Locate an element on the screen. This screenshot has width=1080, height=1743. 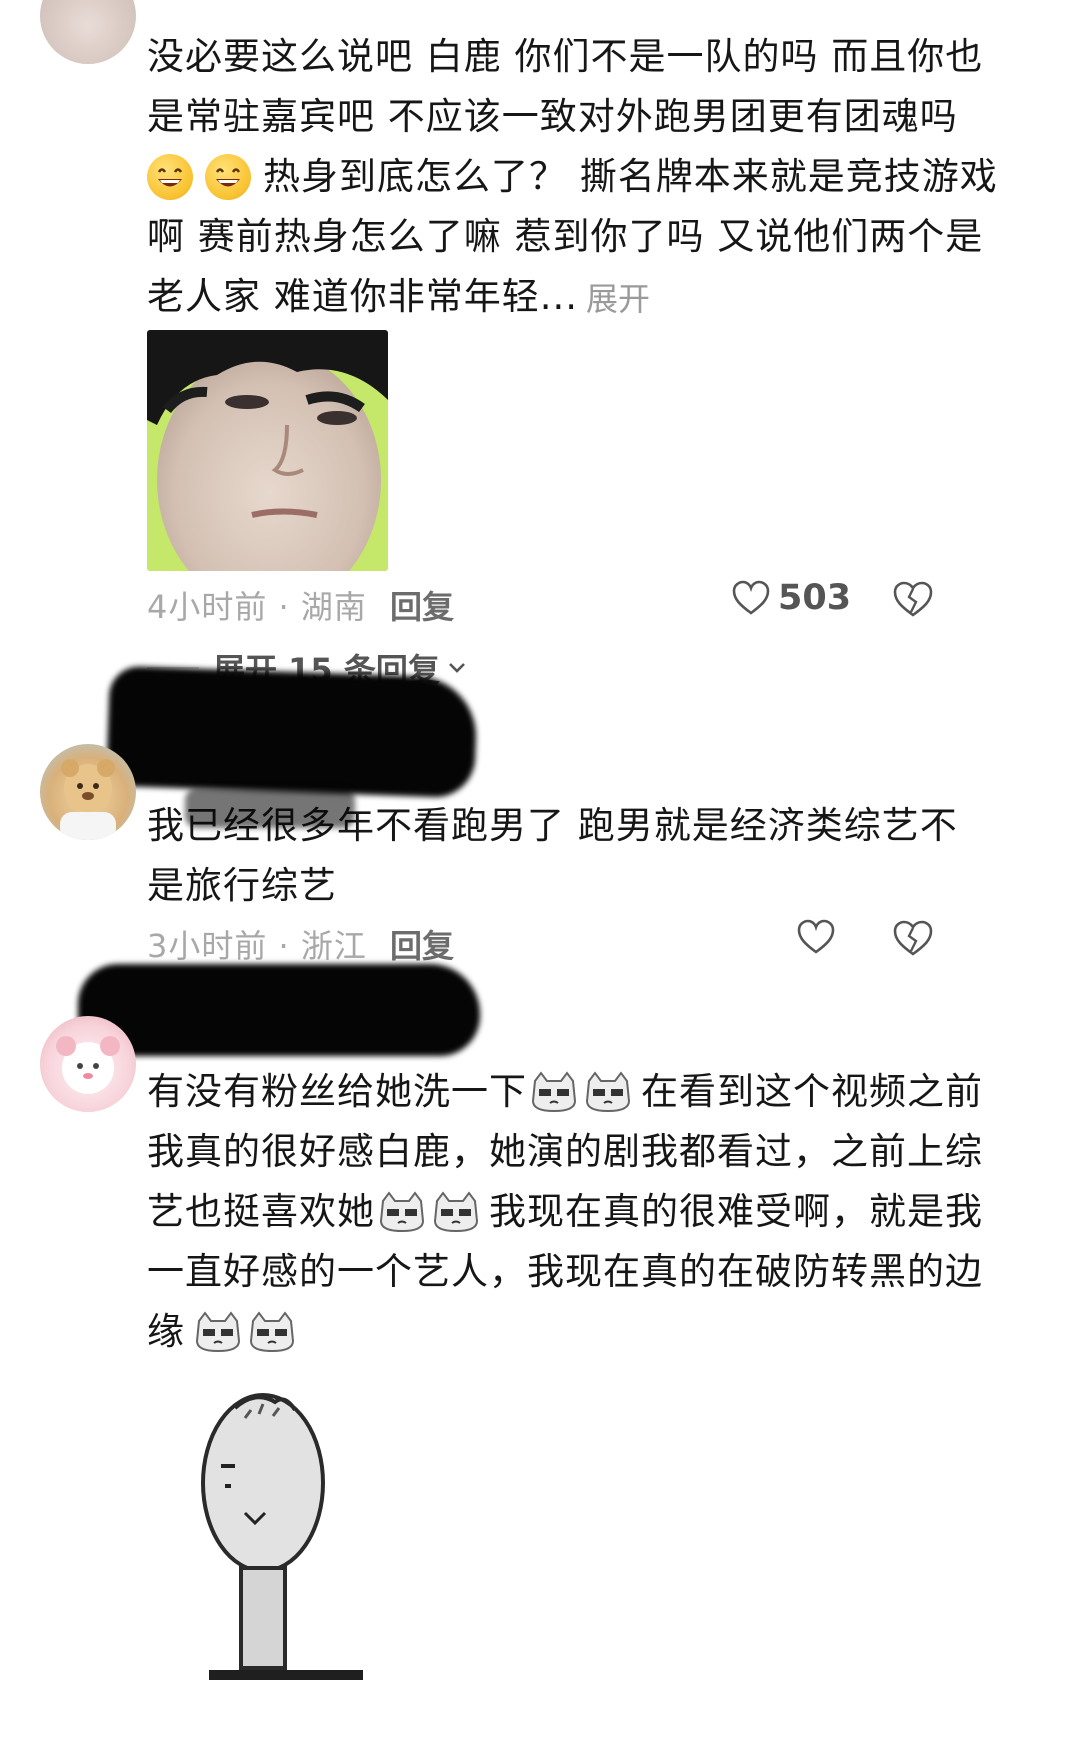
comment-text-line: 没必要这么说吧 白鹿 你们不是一队的吗 而且你也 is located at coordinates (565, 56).